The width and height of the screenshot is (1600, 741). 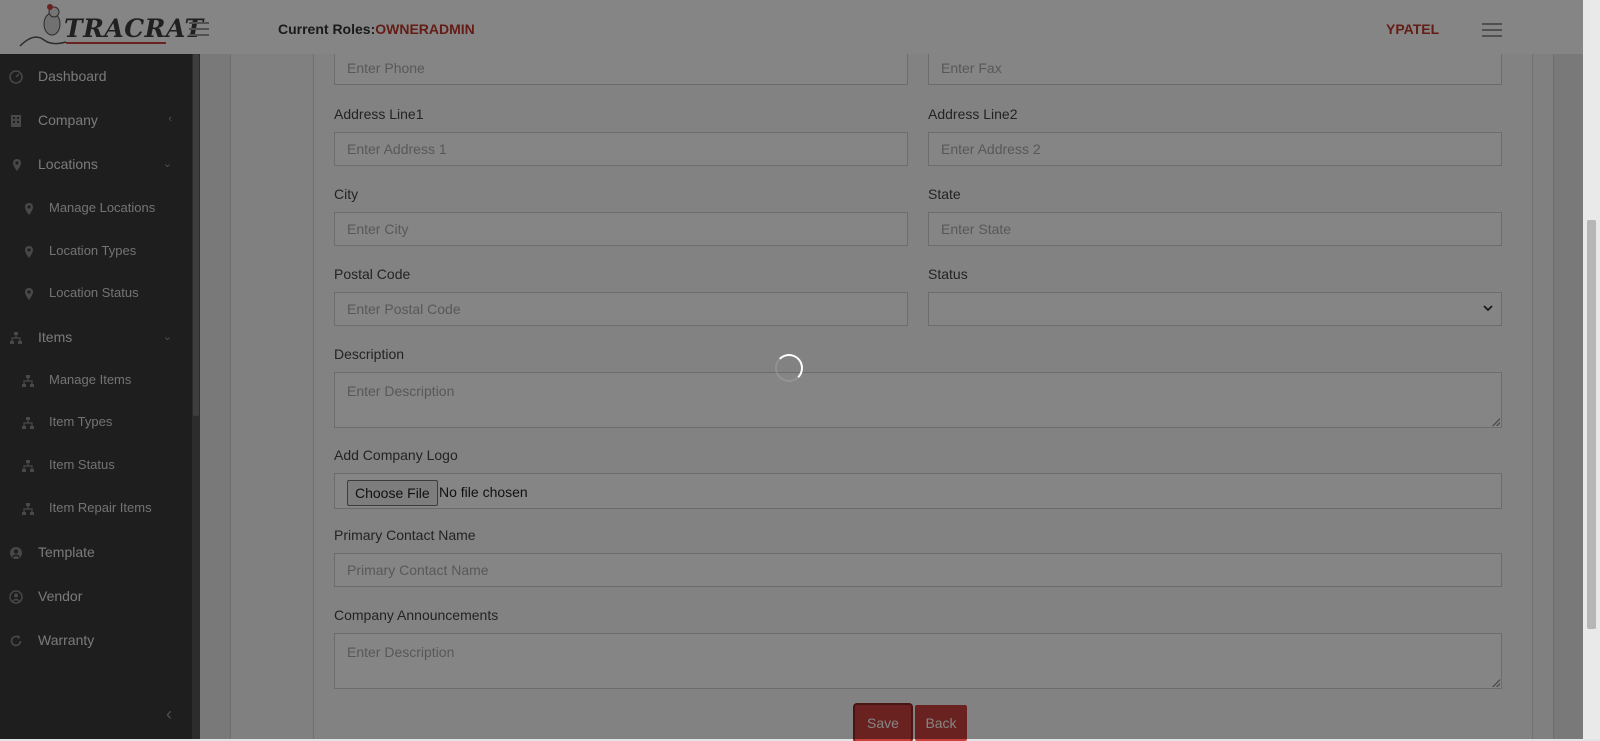 What do you see at coordinates (789, 368) in the screenshot?
I see `loading-spinner-icon` at bounding box center [789, 368].